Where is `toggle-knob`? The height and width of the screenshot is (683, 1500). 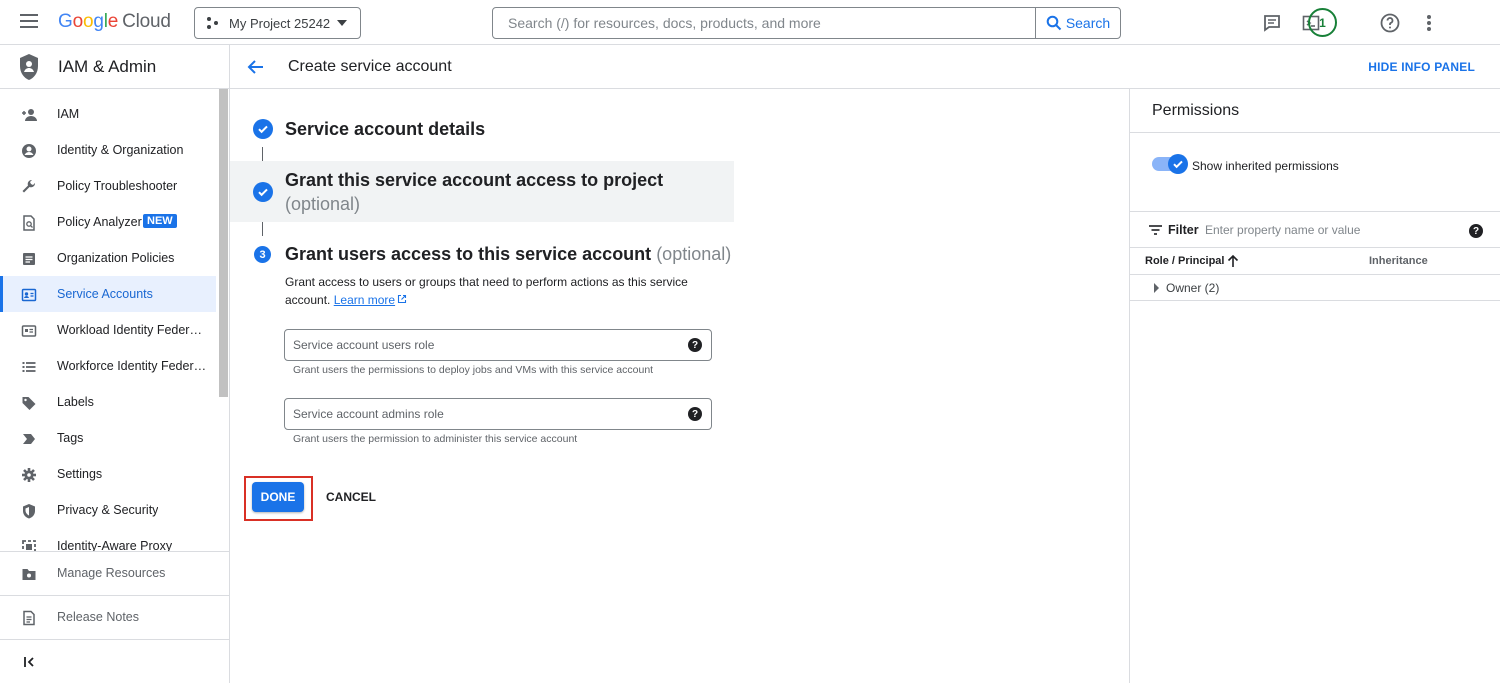 toggle-knob is located at coordinates (1178, 164).